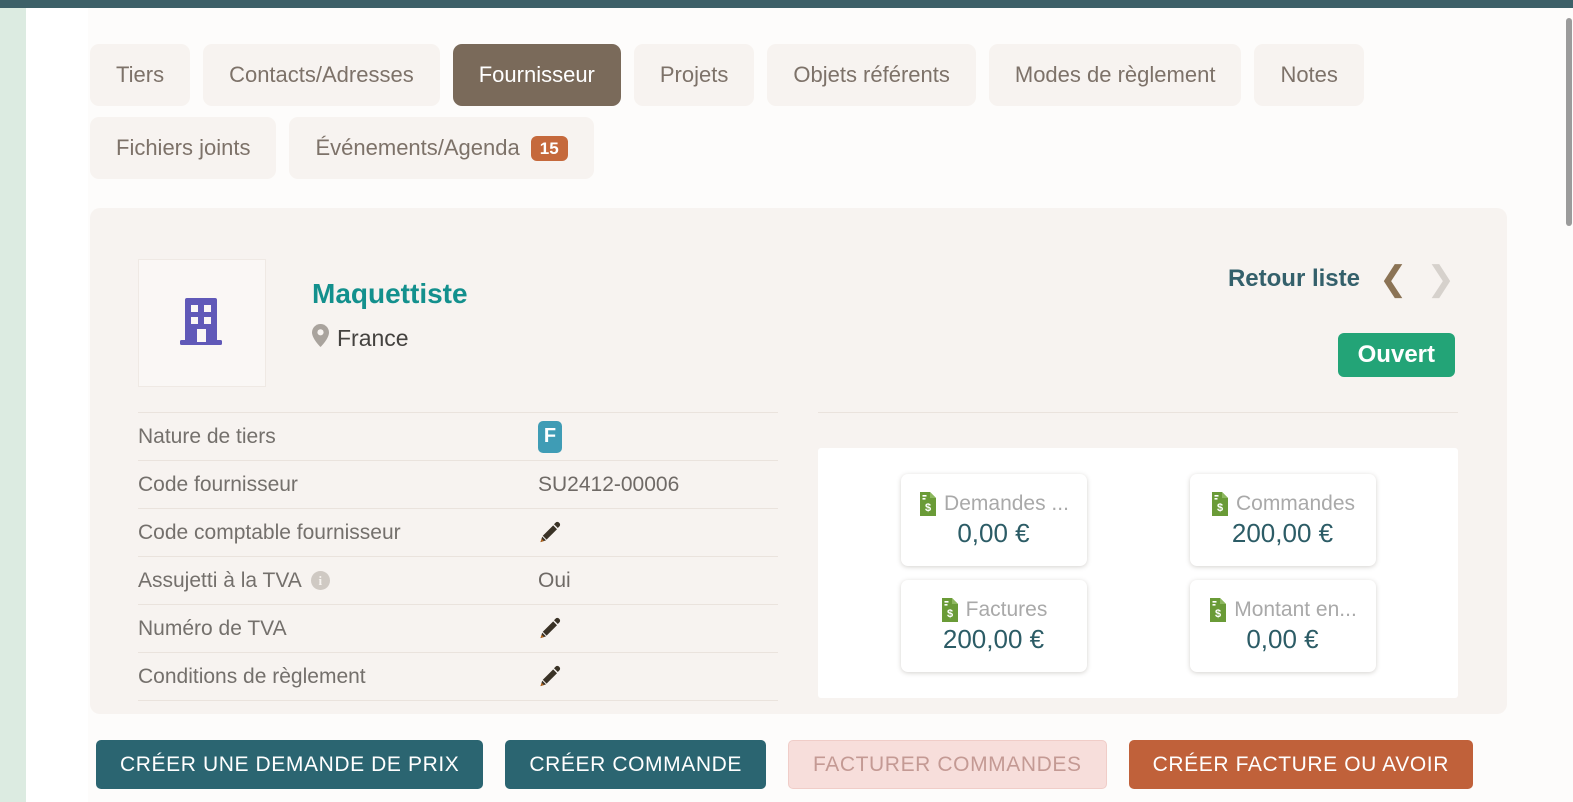 This screenshot has width=1573, height=802. I want to click on tab-label: Objets référents, so click(871, 74).